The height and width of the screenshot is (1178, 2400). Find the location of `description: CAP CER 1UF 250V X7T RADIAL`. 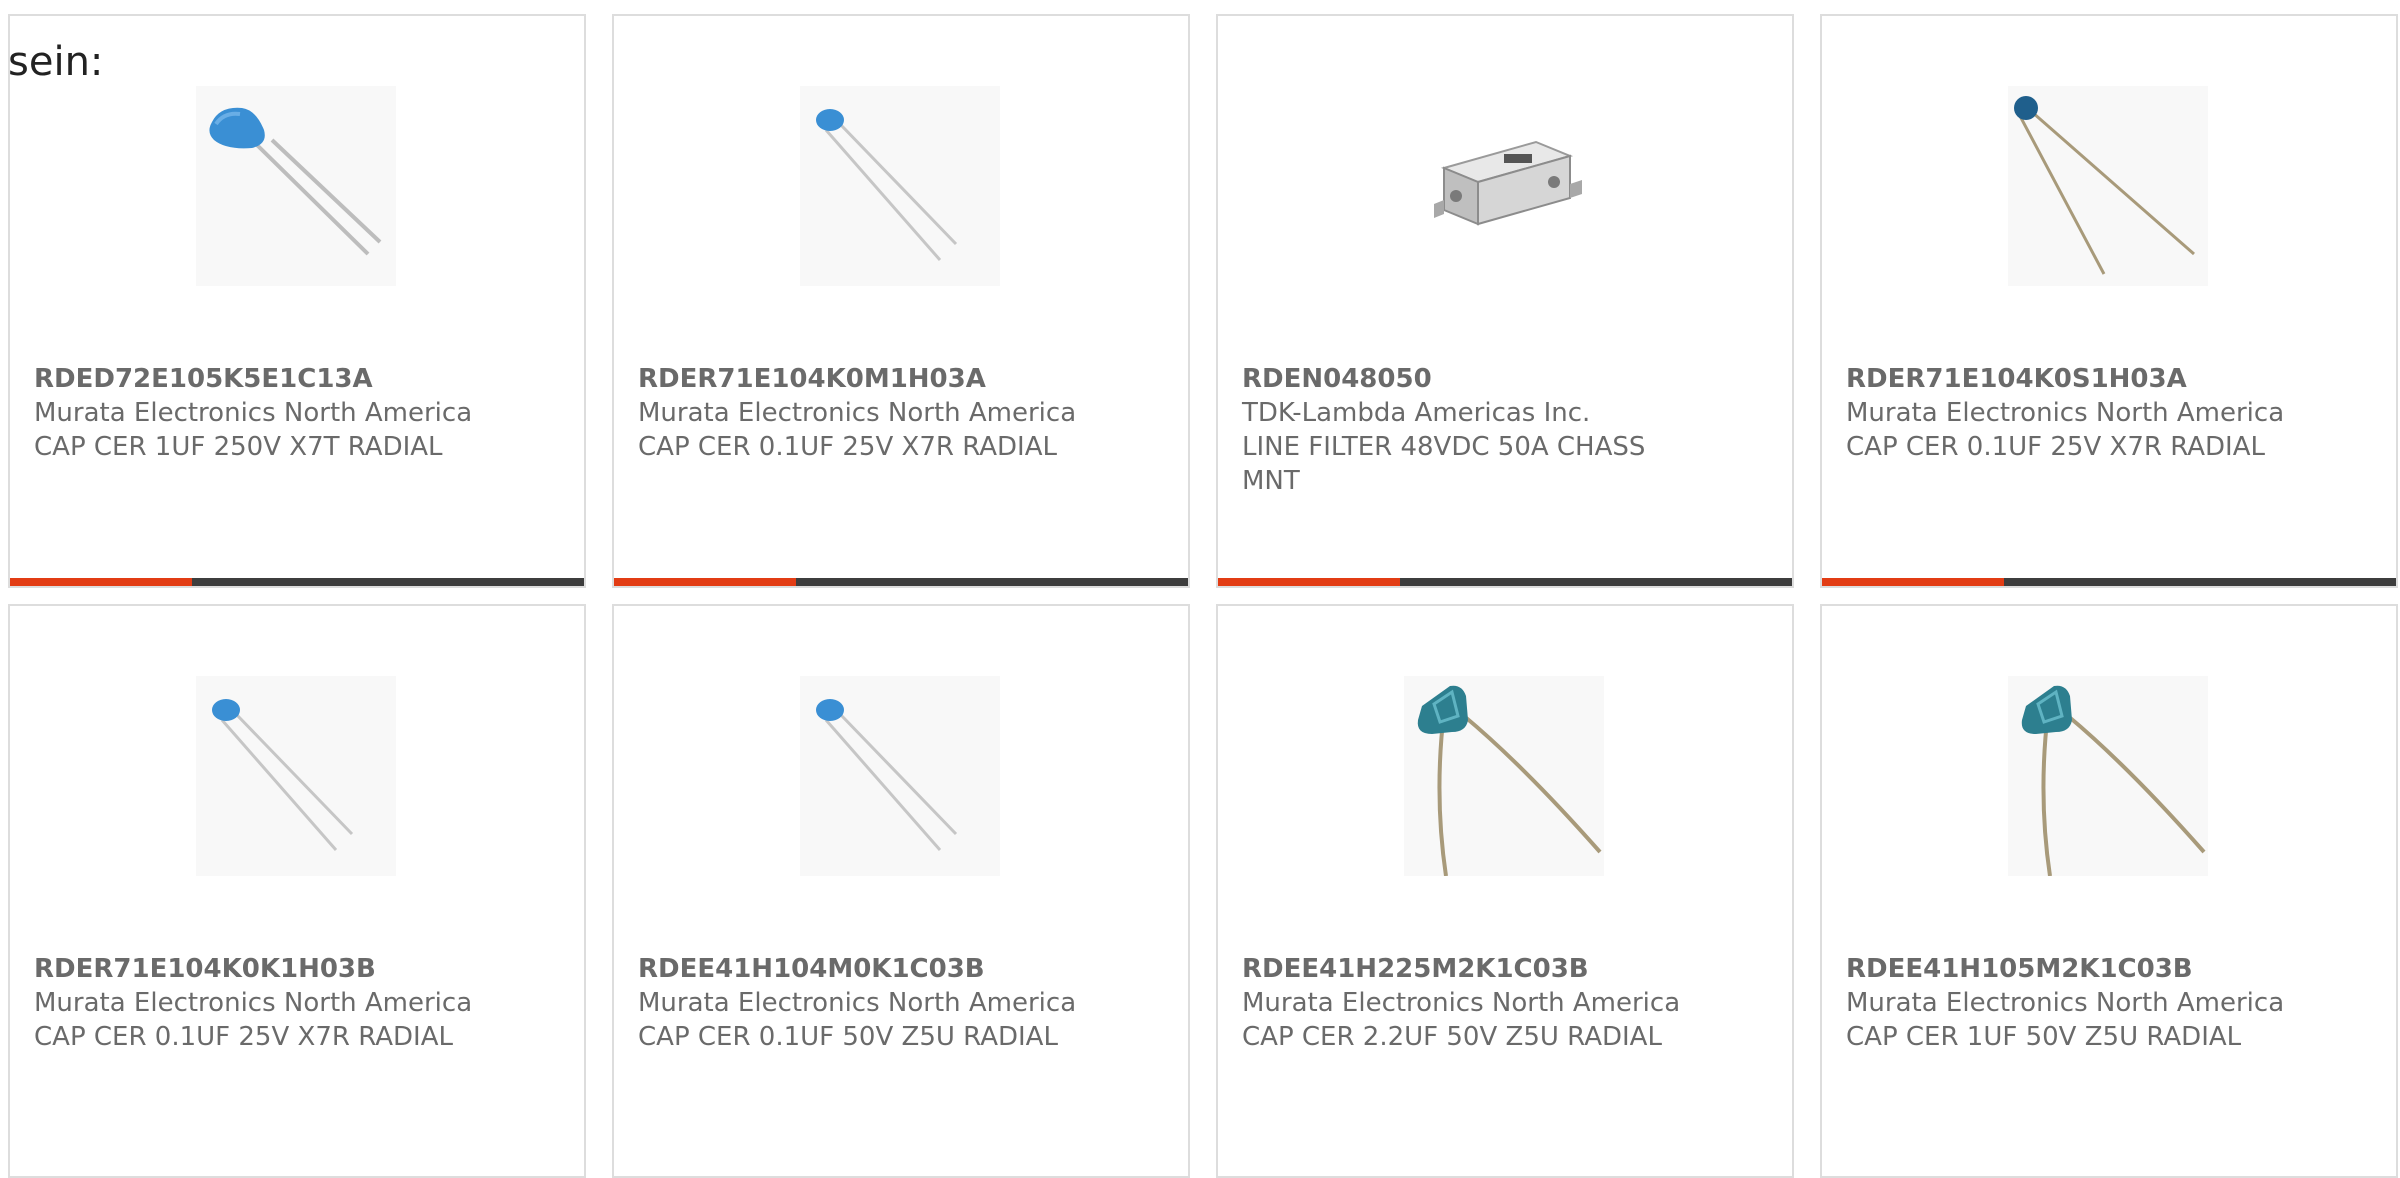

description: CAP CER 1UF 250V X7T RADIAL is located at coordinates (238, 447).